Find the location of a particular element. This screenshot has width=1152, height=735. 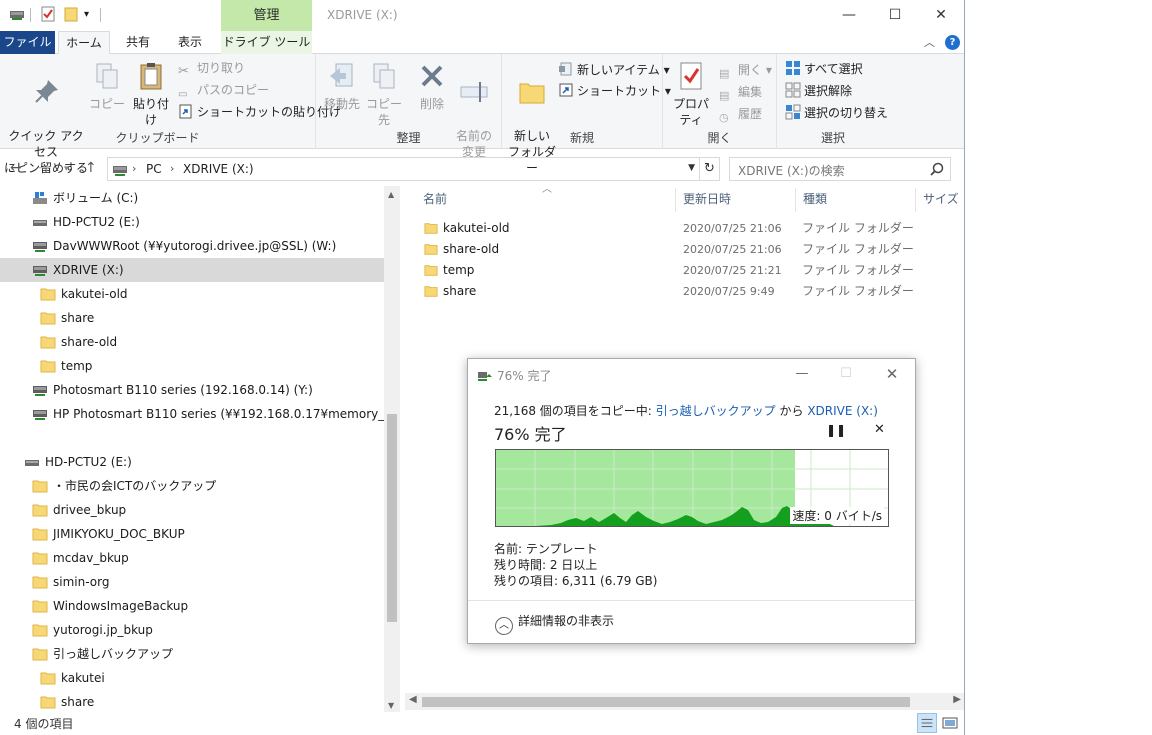

nav-item: temp is located at coordinates (192, 366).